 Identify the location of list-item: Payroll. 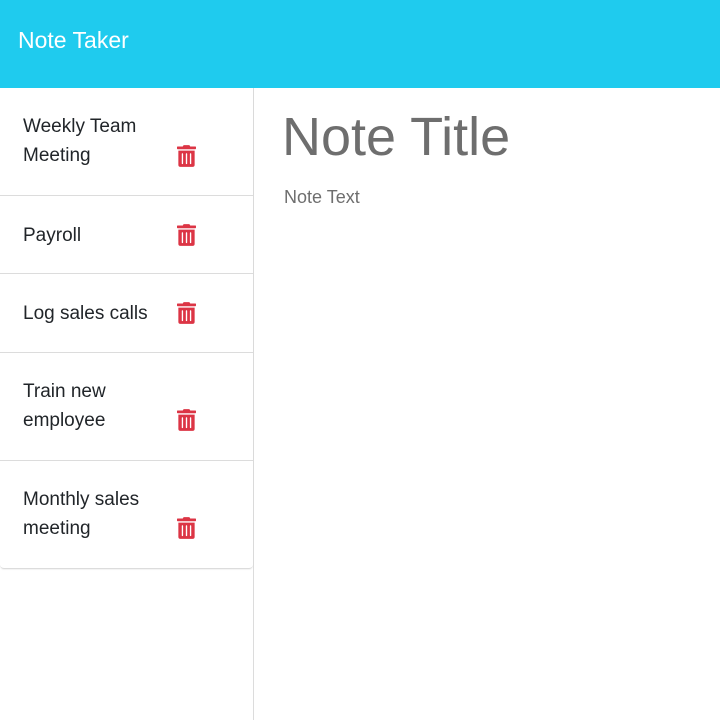
(126, 235).